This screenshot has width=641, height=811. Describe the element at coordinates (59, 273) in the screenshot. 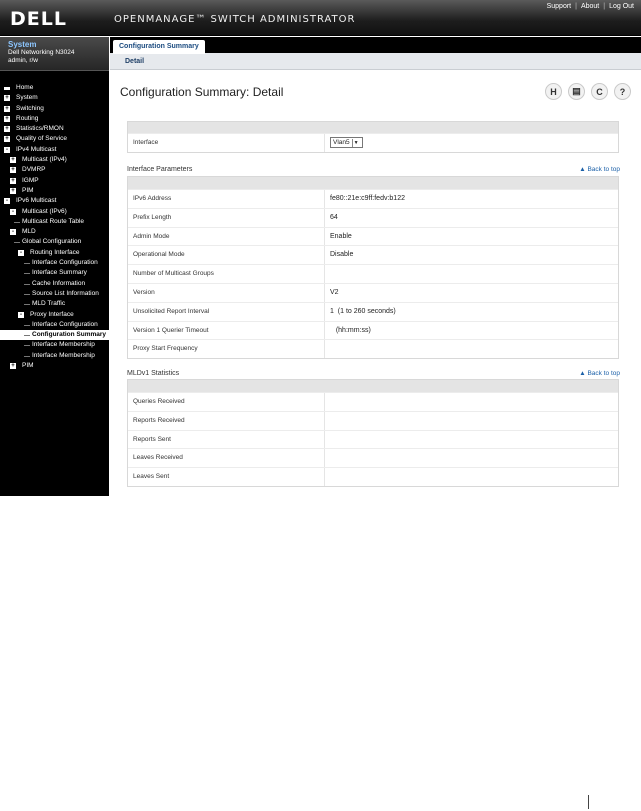

I see `tree-item-label: Interface Summary` at that location.